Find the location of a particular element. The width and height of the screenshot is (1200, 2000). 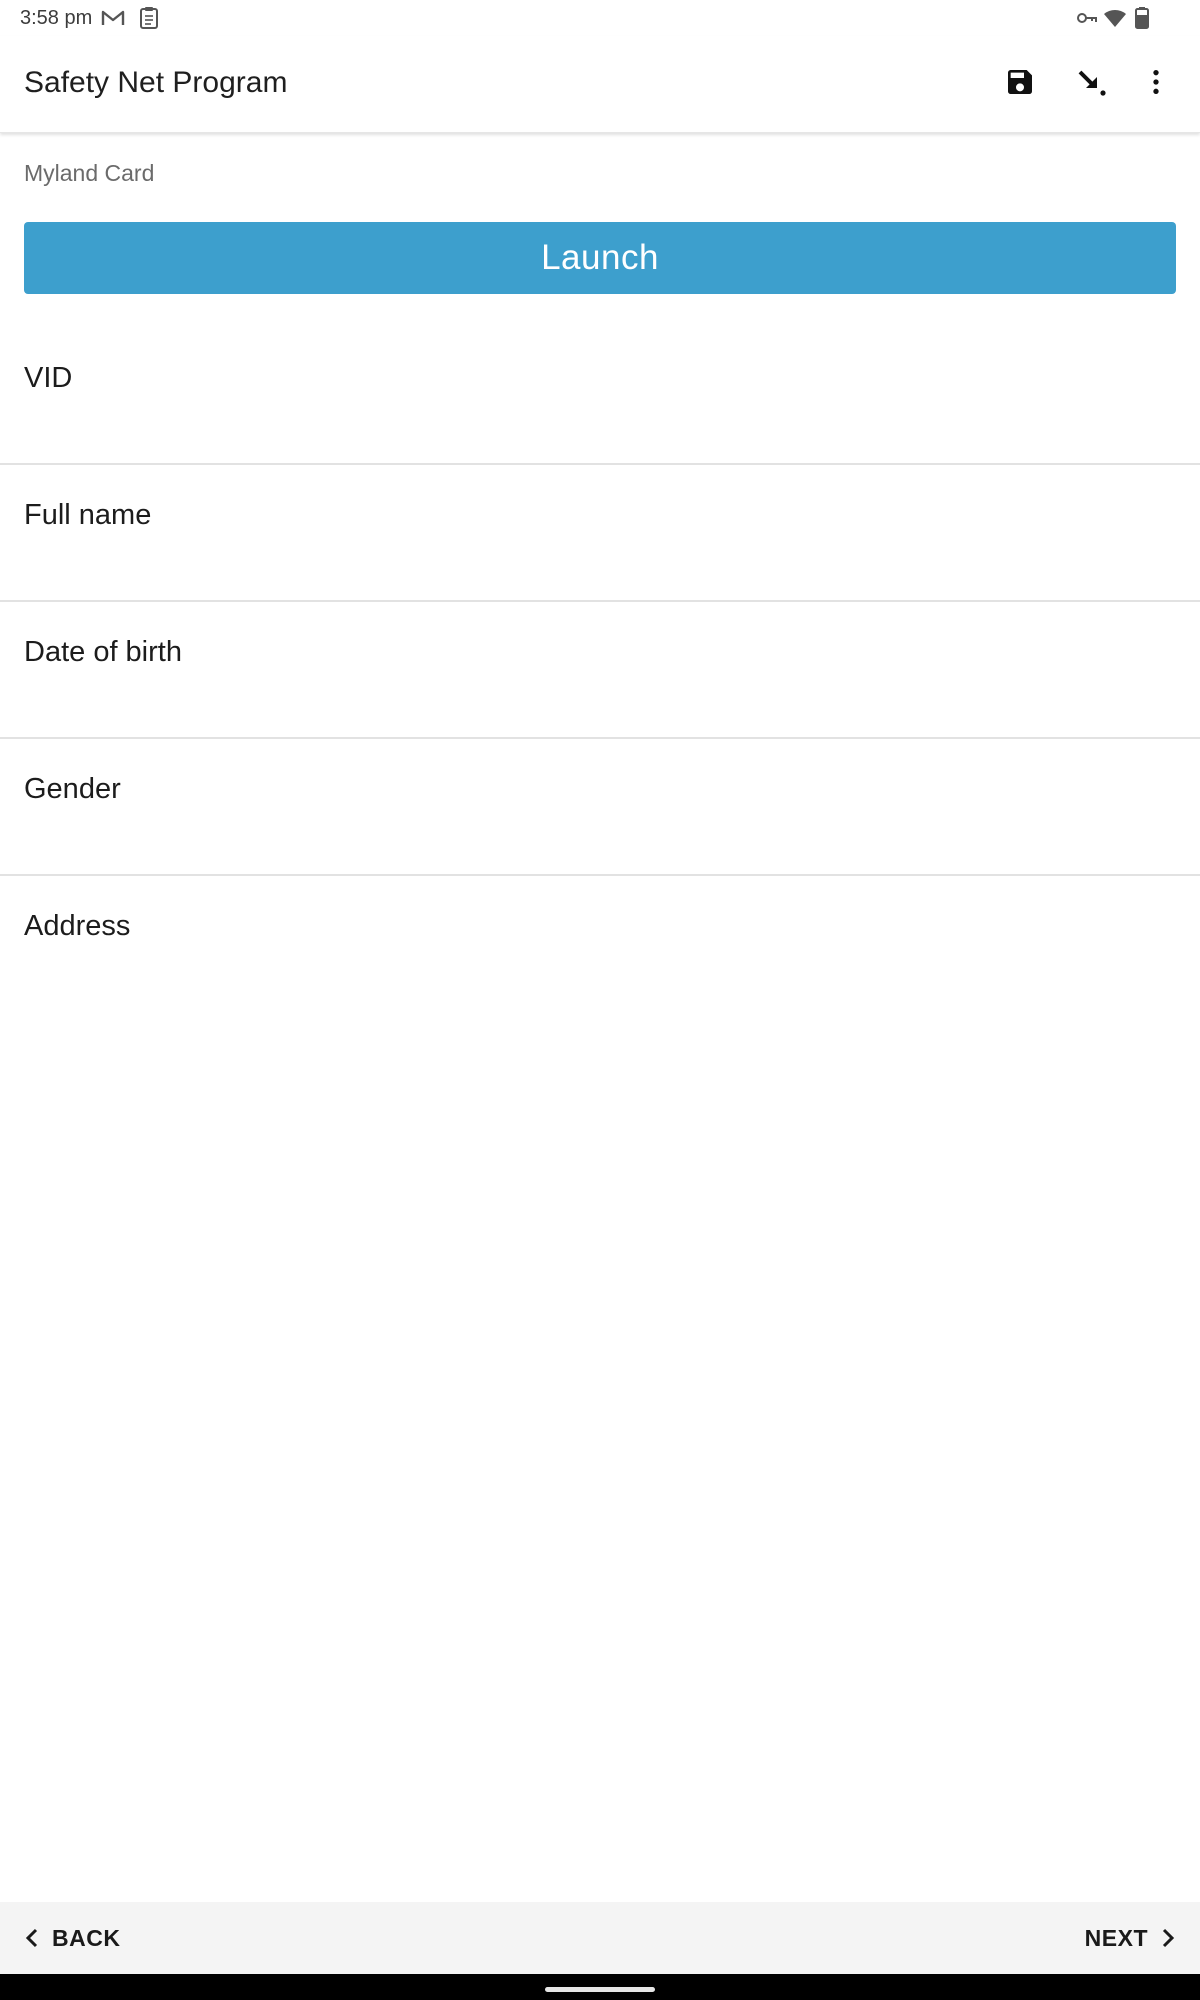

page-title: Safety Net Program is located at coordinates (156, 82).